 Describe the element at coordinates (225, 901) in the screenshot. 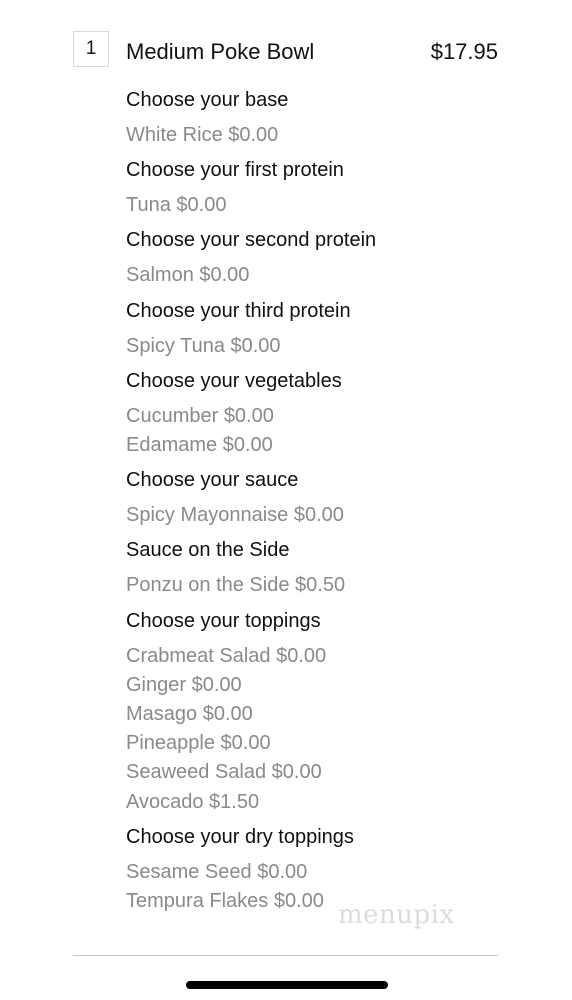

I see `option-choice: Tempura Flakes $0.00` at that location.